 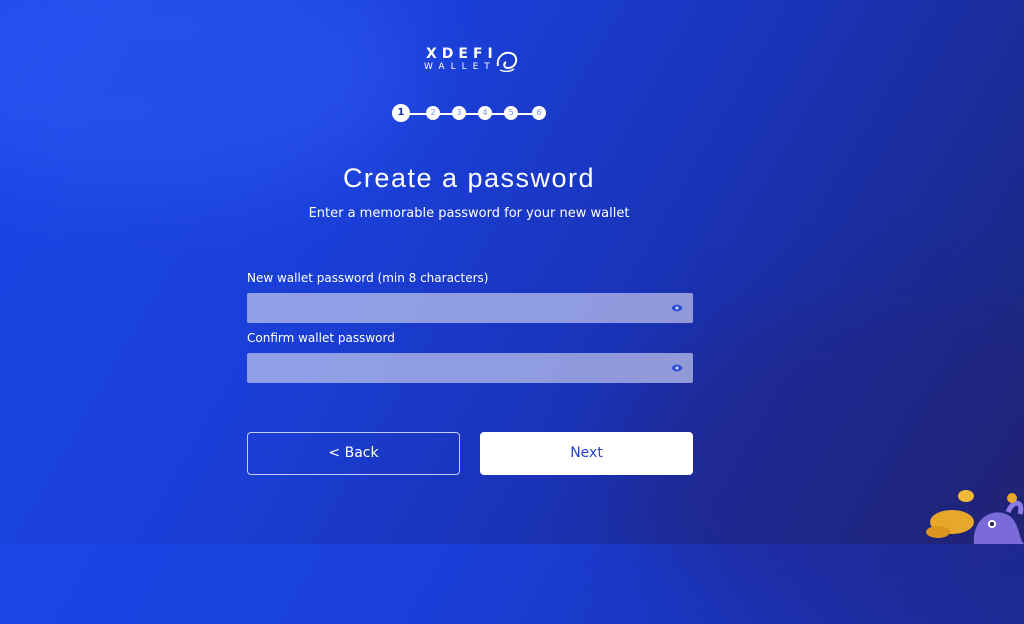 I want to click on step-indicator-5: 5, so click(x=511, y=113).